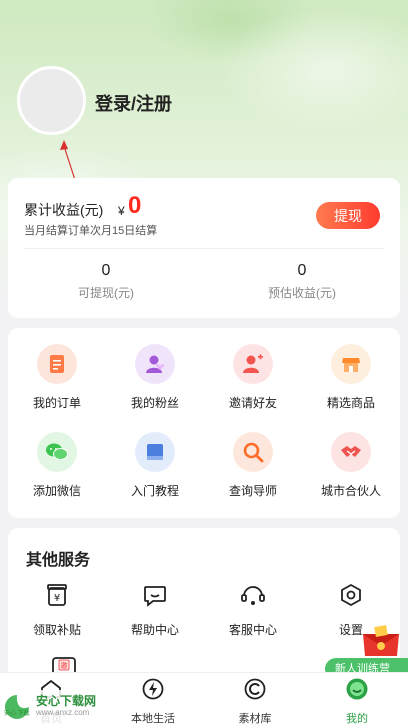  I want to click on earnings-amount: 0, so click(135, 205).